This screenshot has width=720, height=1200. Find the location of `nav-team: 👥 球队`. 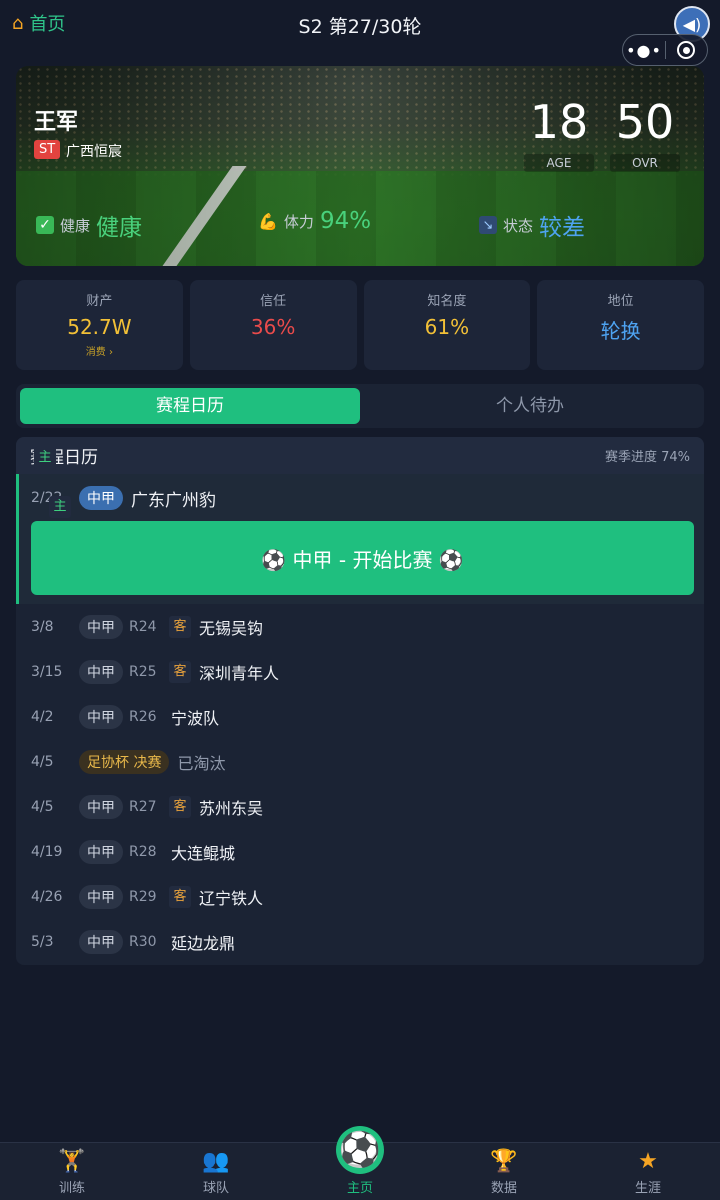

nav-team: 👥 球队 is located at coordinates (216, 1171).